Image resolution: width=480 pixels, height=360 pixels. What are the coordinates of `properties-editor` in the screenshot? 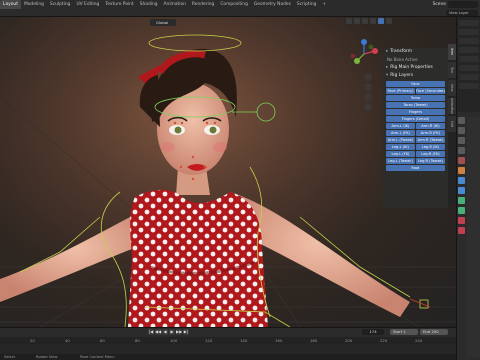 It's located at (468, 188).